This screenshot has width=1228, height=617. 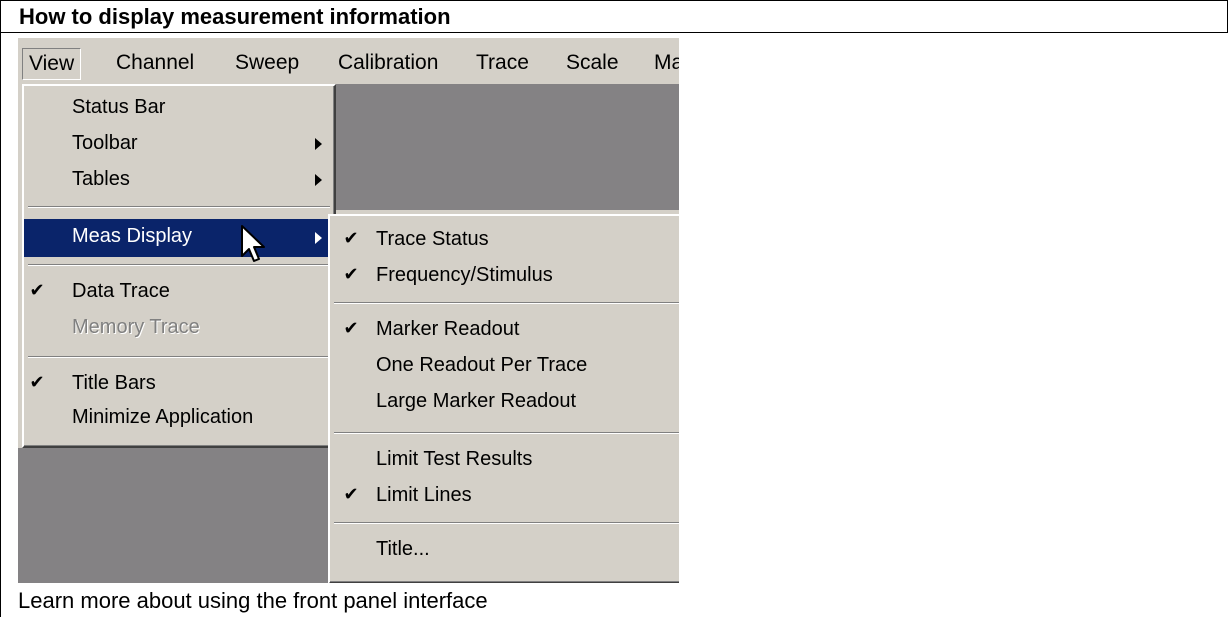 What do you see at coordinates (504, 497) in the screenshot?
I see `menu-item-limit-lines: ✔ Limit Lines` at bounding box center [504, 497].